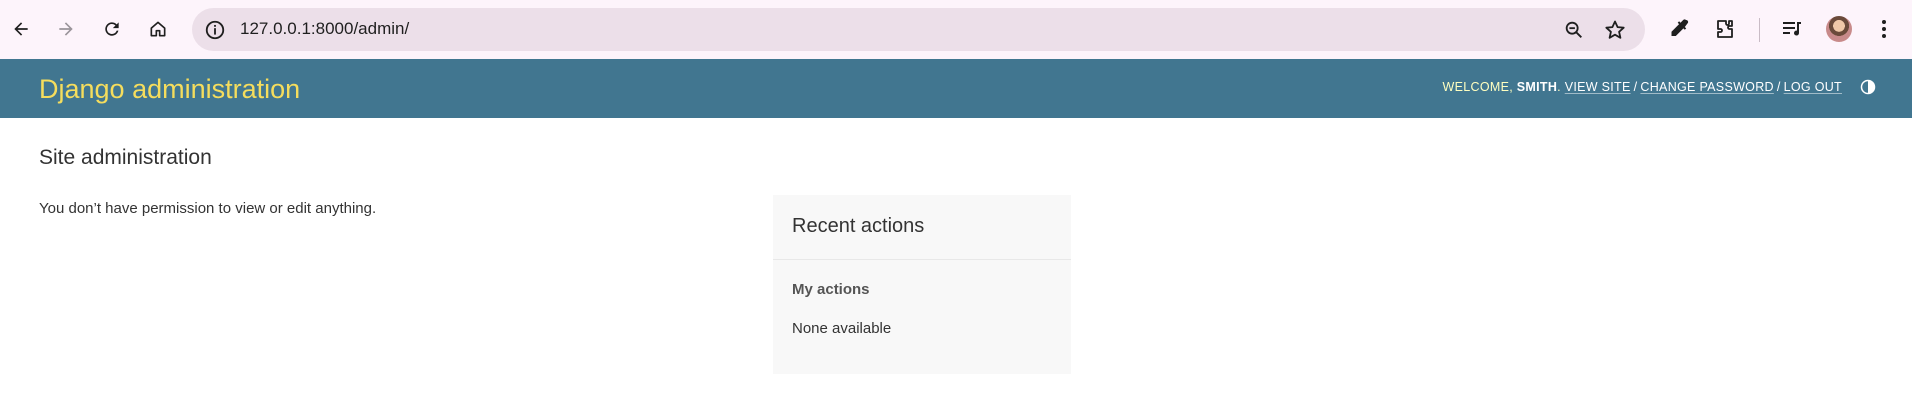 This screenshot has width=1912, height=403. What do you see at coordinates (918, 29) in the screenshot?
I see `address-bar: 127.0.0.1:8000/admin/` at bounding box center [918, 29].